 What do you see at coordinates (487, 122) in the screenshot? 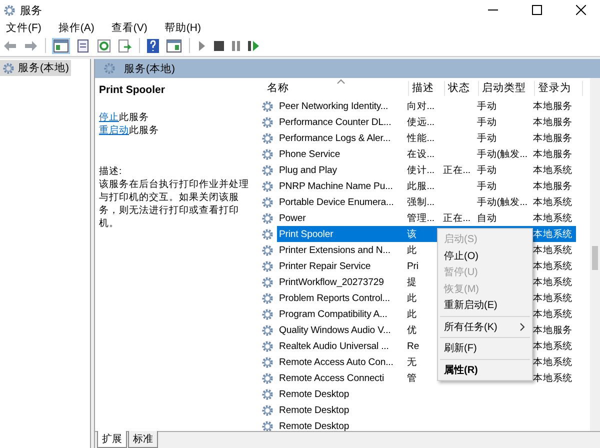
I see `table-cell: 手动` at bounding box center [487, 122].